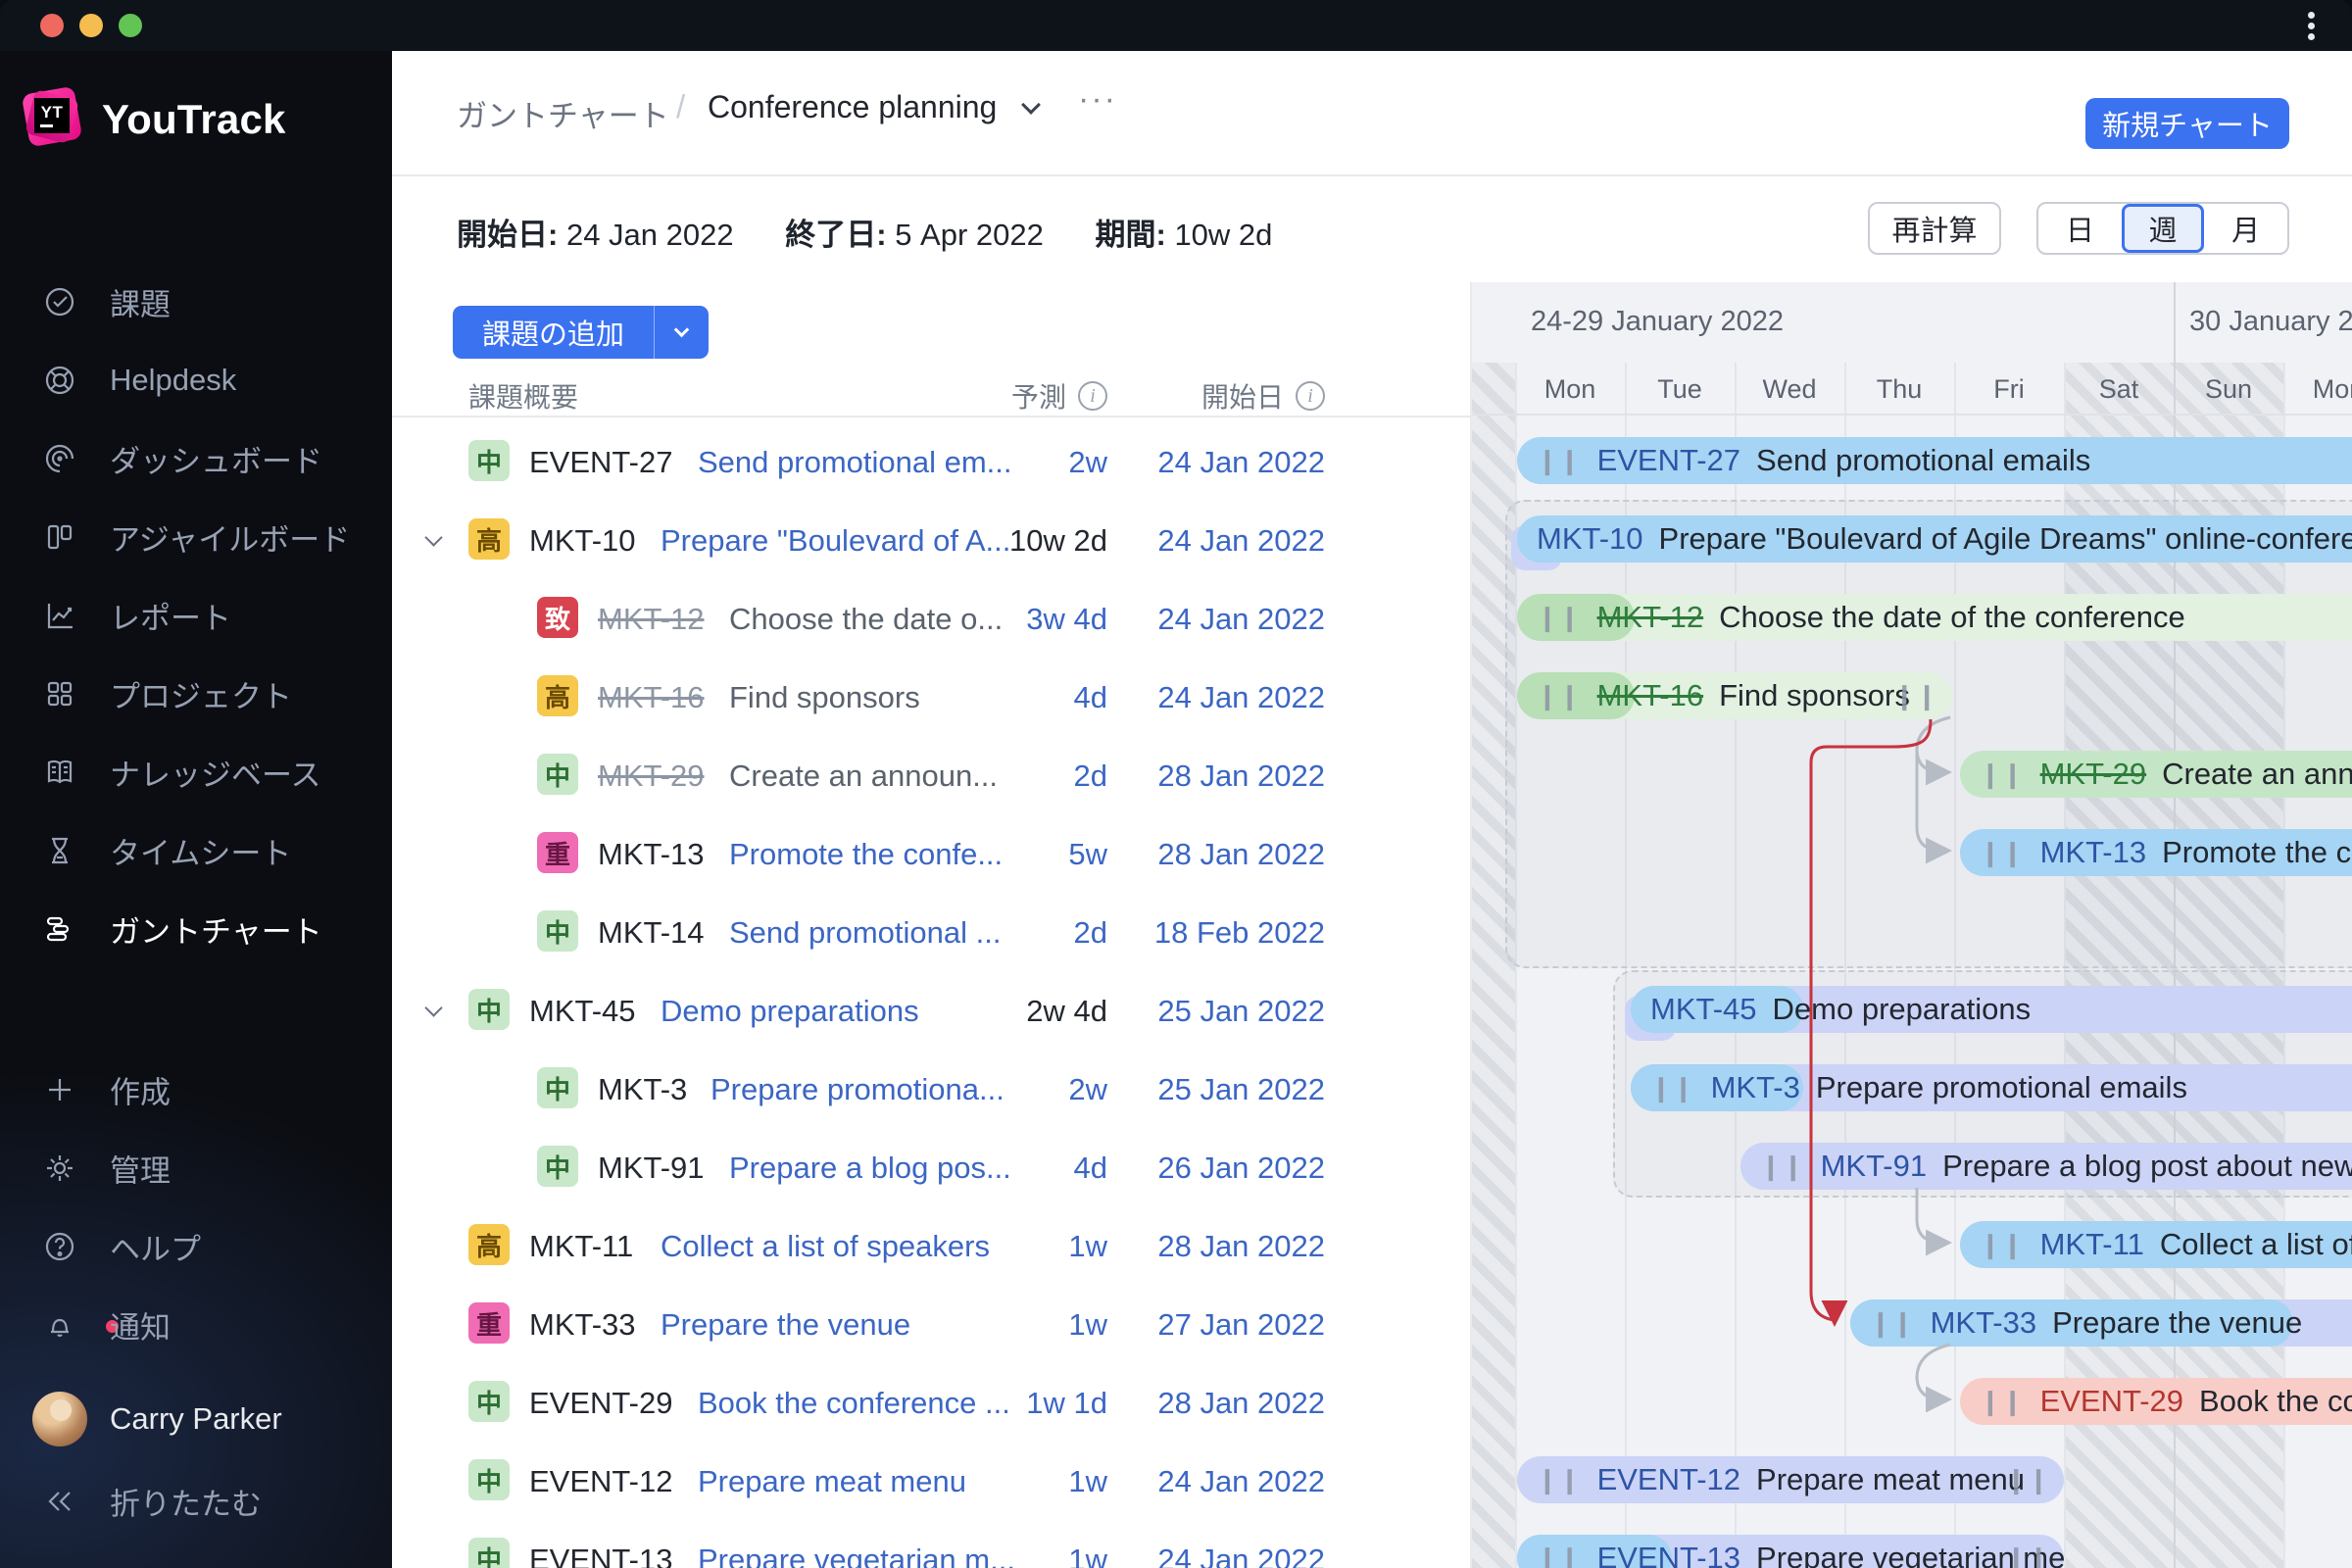 The image size is (2352, 1568). Describe the element at coordinates (196, 850) in the screenshot. I see `sidebar-item-hourglass: タイムシート` at that location.